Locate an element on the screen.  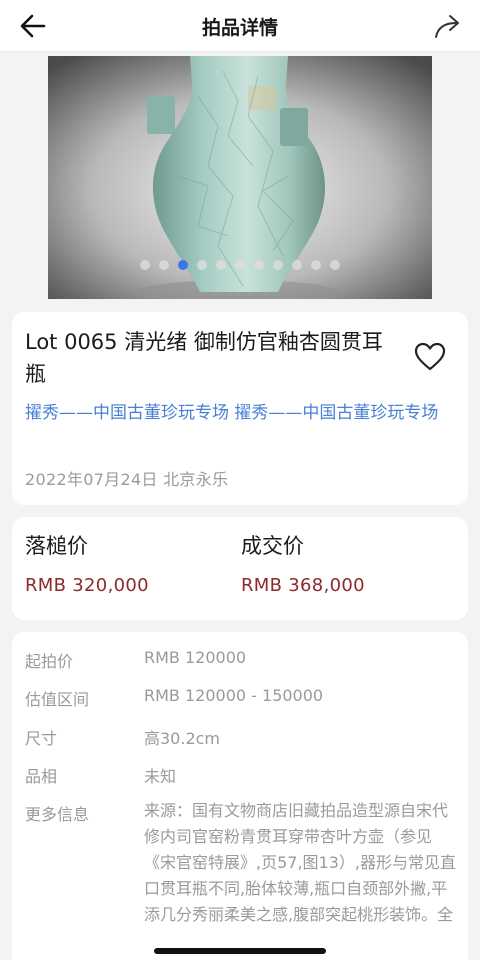
favorite-button is located at coordinates (430, 357).